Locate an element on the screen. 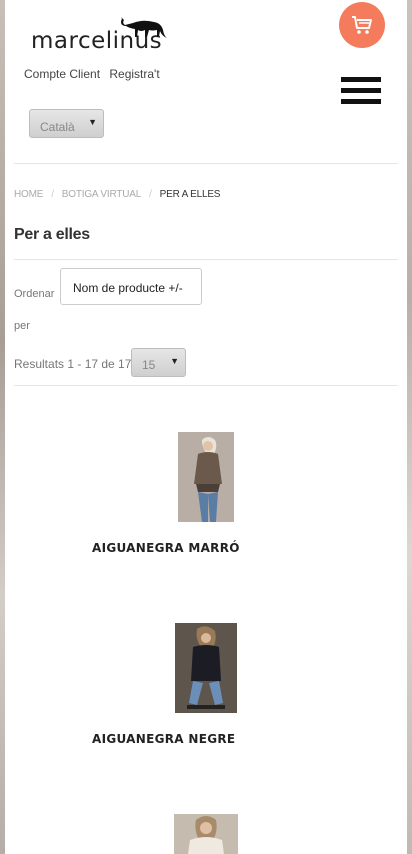 This screenshot has width=412, height=854. cat-logo-icon is located at coordinates (144, 27).